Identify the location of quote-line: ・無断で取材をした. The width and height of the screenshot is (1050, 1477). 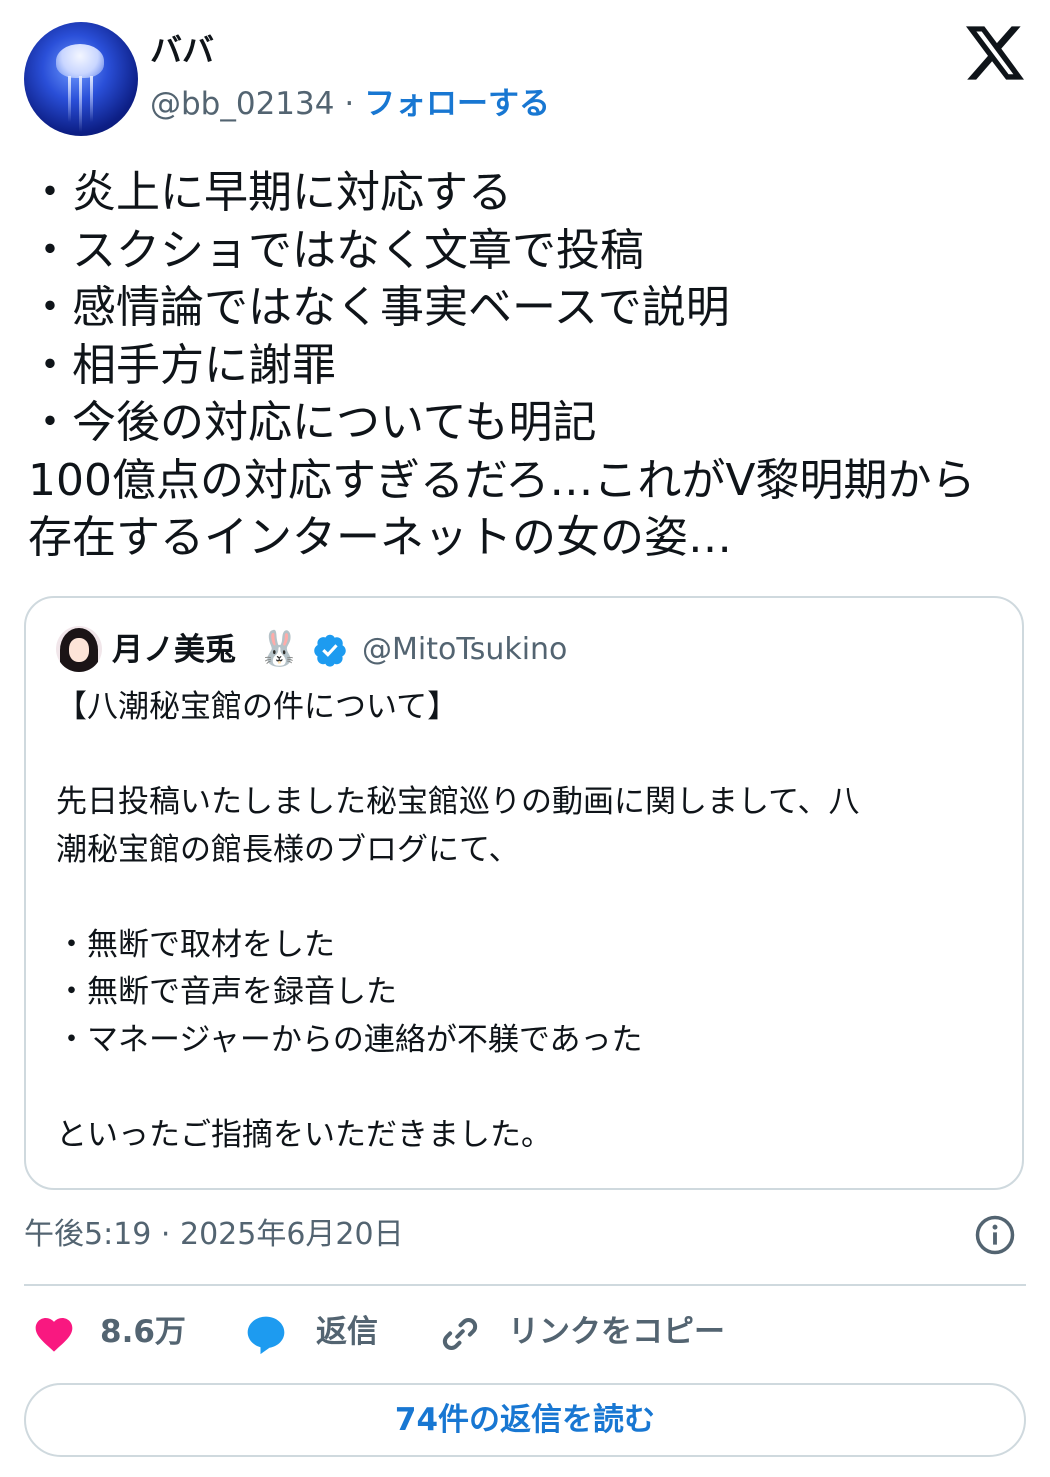
(195, 944).